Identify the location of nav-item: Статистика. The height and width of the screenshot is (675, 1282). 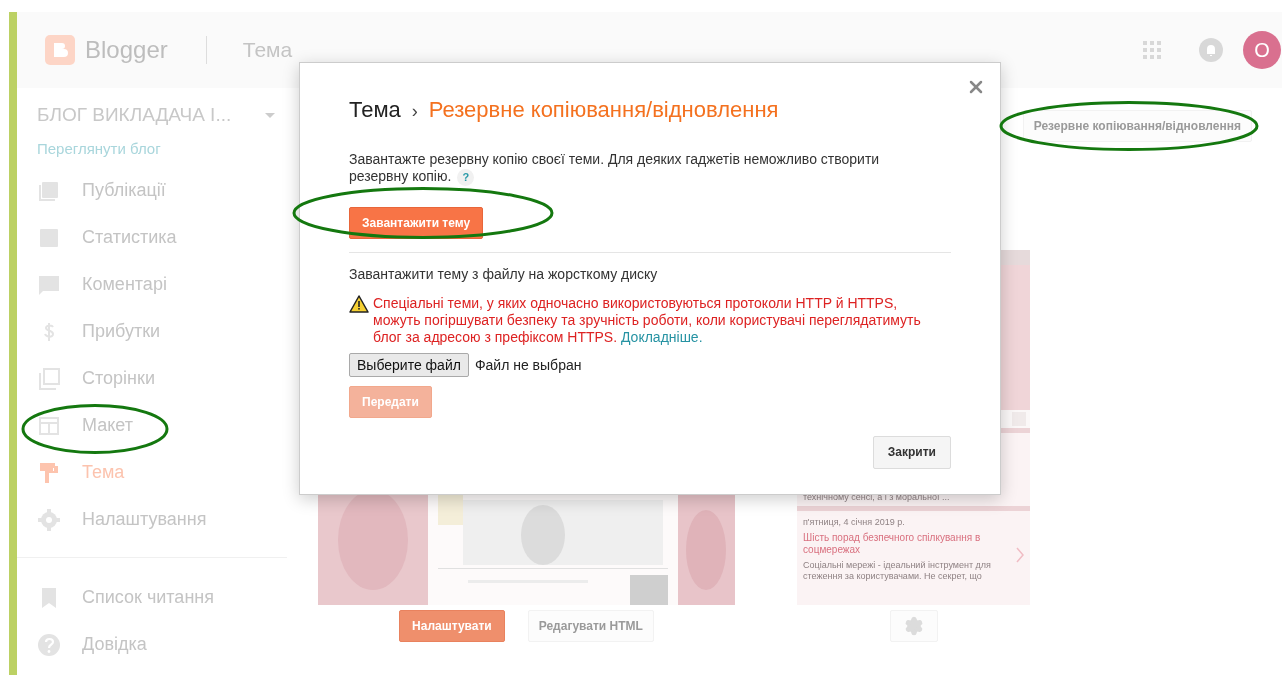
(156, 237).